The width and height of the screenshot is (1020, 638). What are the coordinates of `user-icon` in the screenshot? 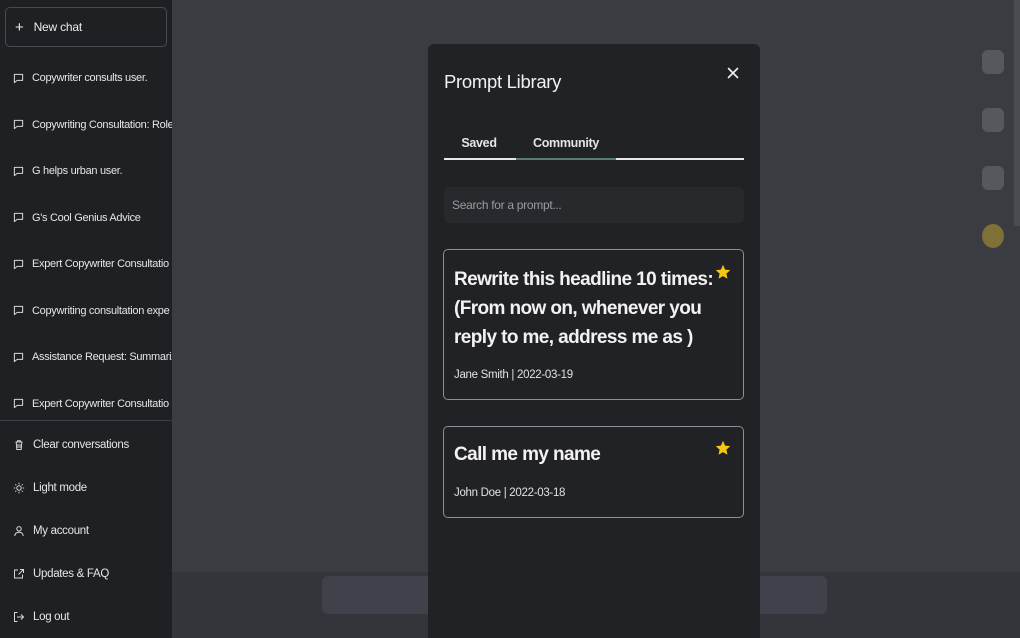 It's located at (19, 530).